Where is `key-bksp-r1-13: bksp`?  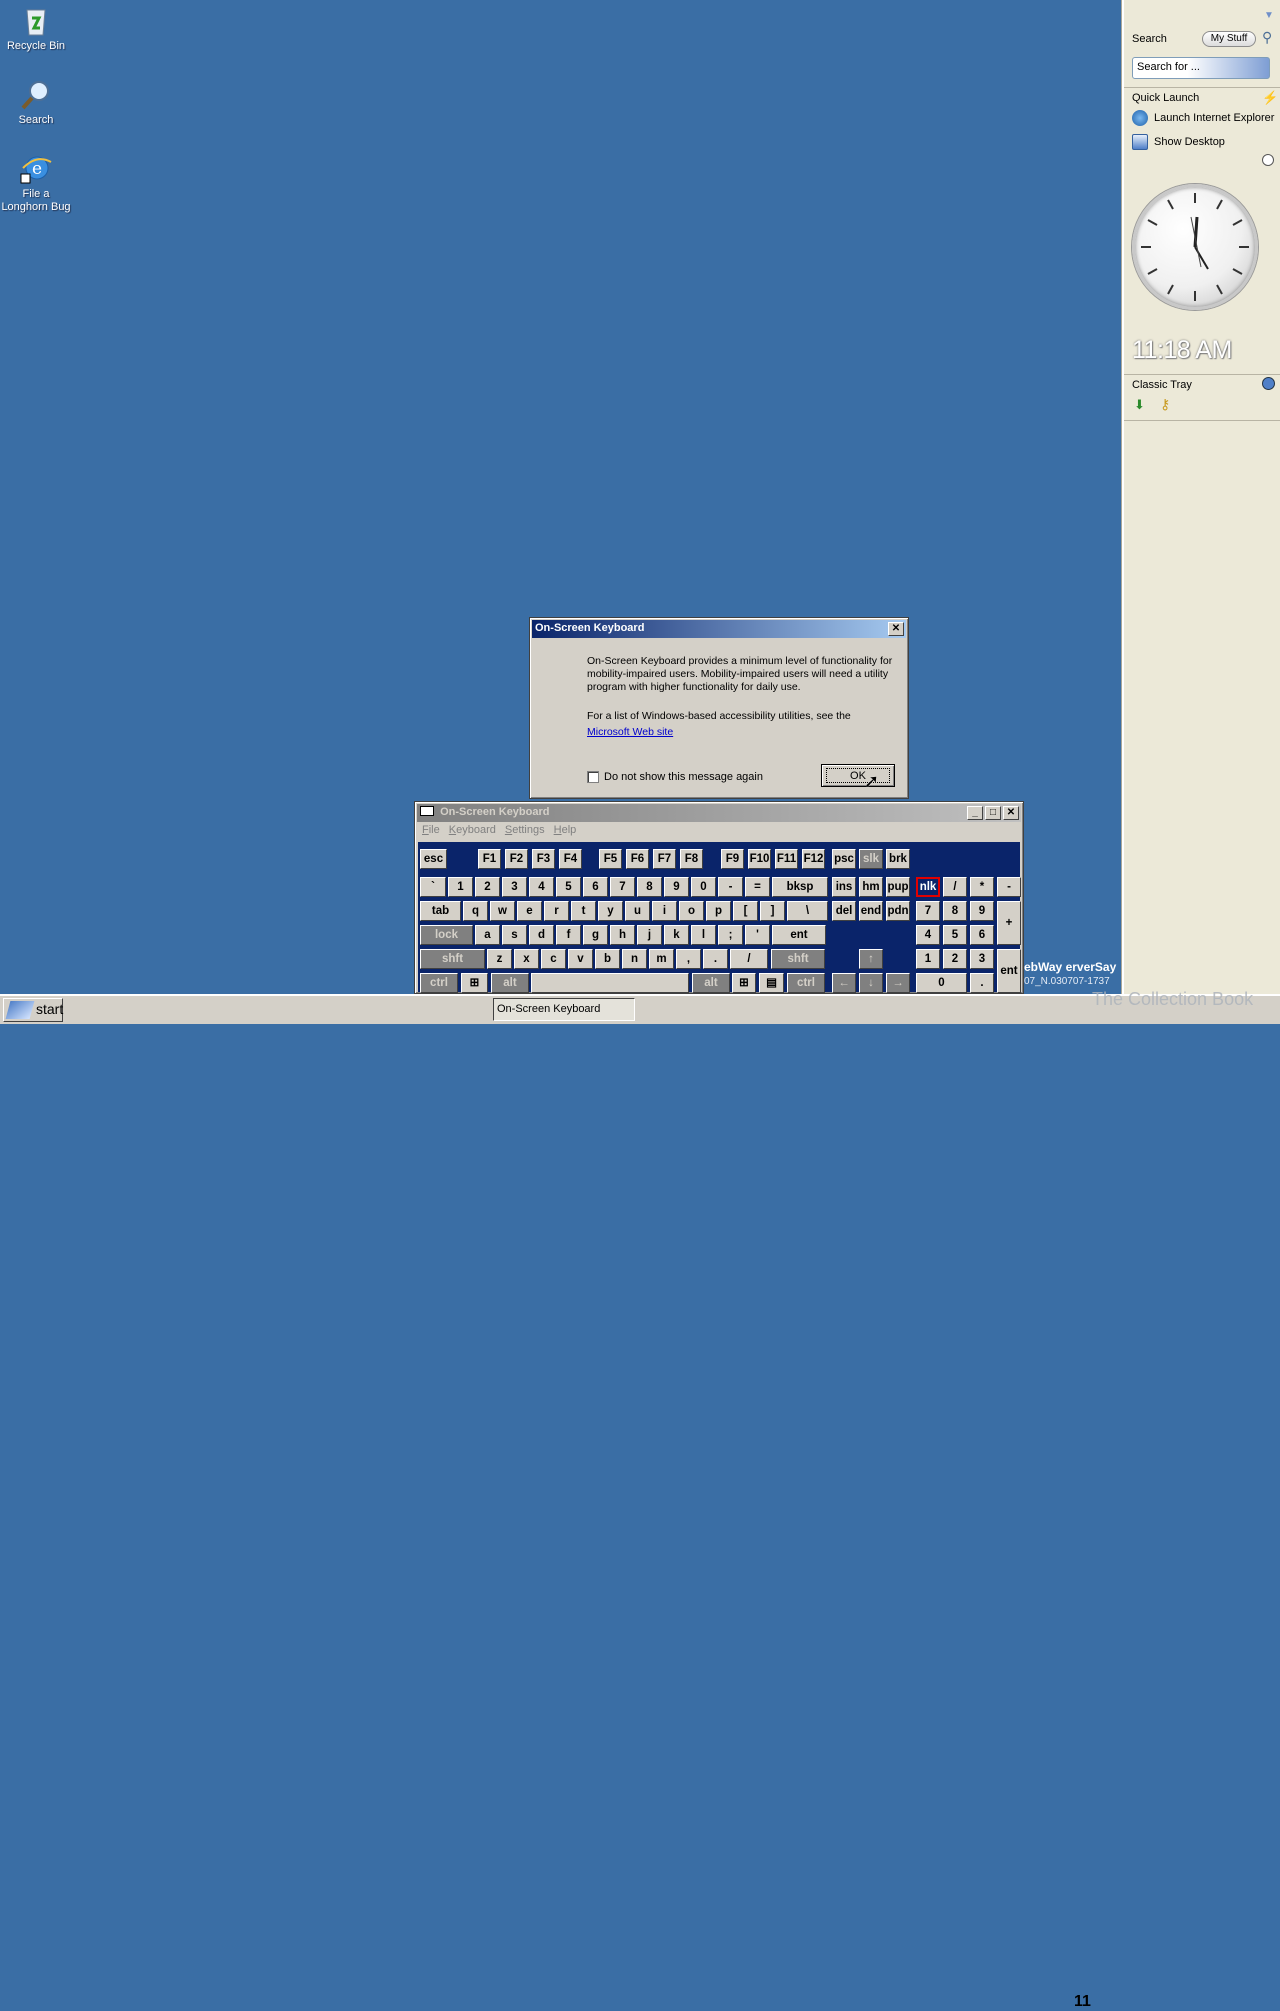 key-bksp-r1-13: bksp is located at coordinates (800, 887).